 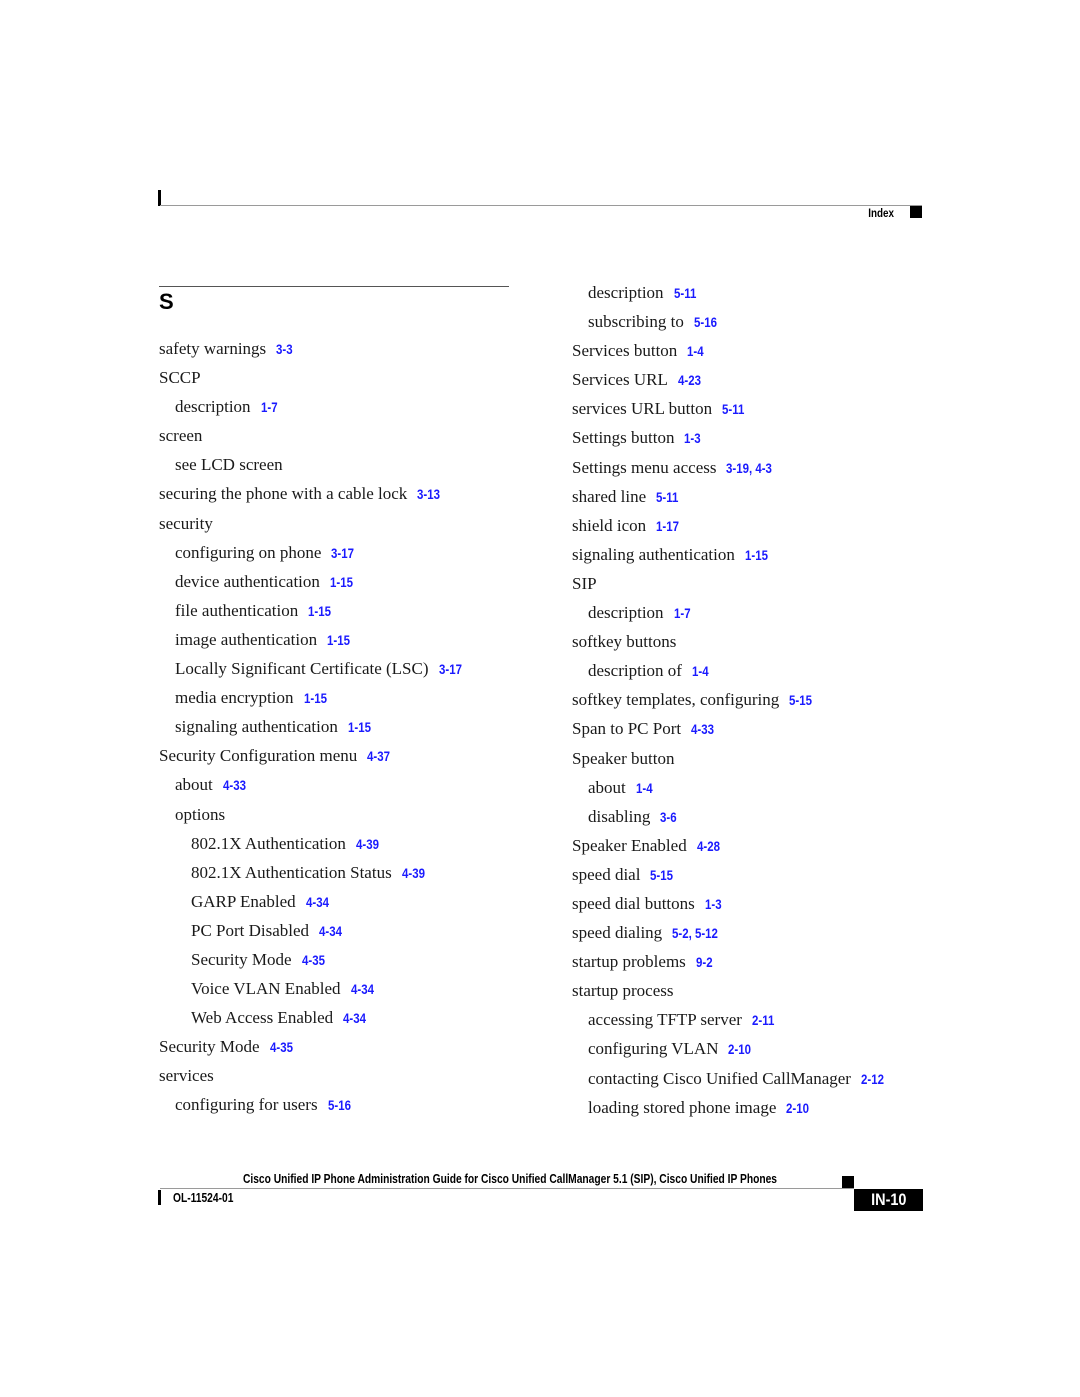 What do you see at coordinates (704, 962) in the screenshot?
I see `page-reference-link: 9-2` at bounding box center [704, 962].